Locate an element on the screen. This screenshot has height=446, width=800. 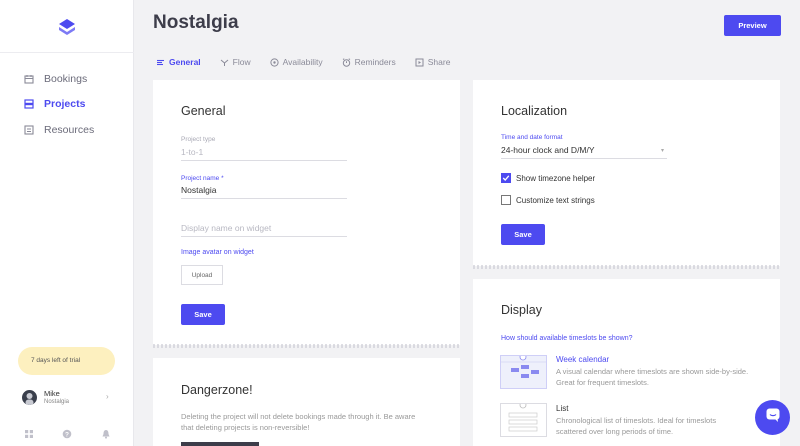
checkbox-checked-icon is located at coordinates (506, 178).